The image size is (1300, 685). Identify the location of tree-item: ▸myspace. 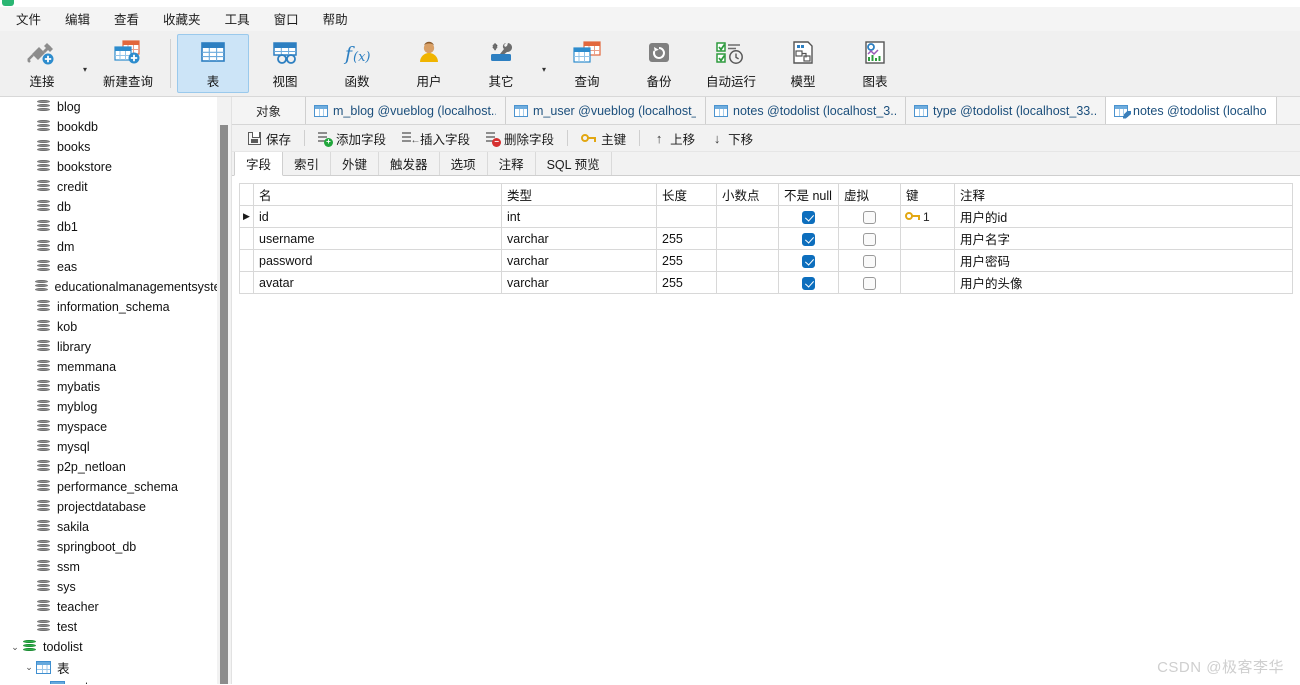
(115, 427).